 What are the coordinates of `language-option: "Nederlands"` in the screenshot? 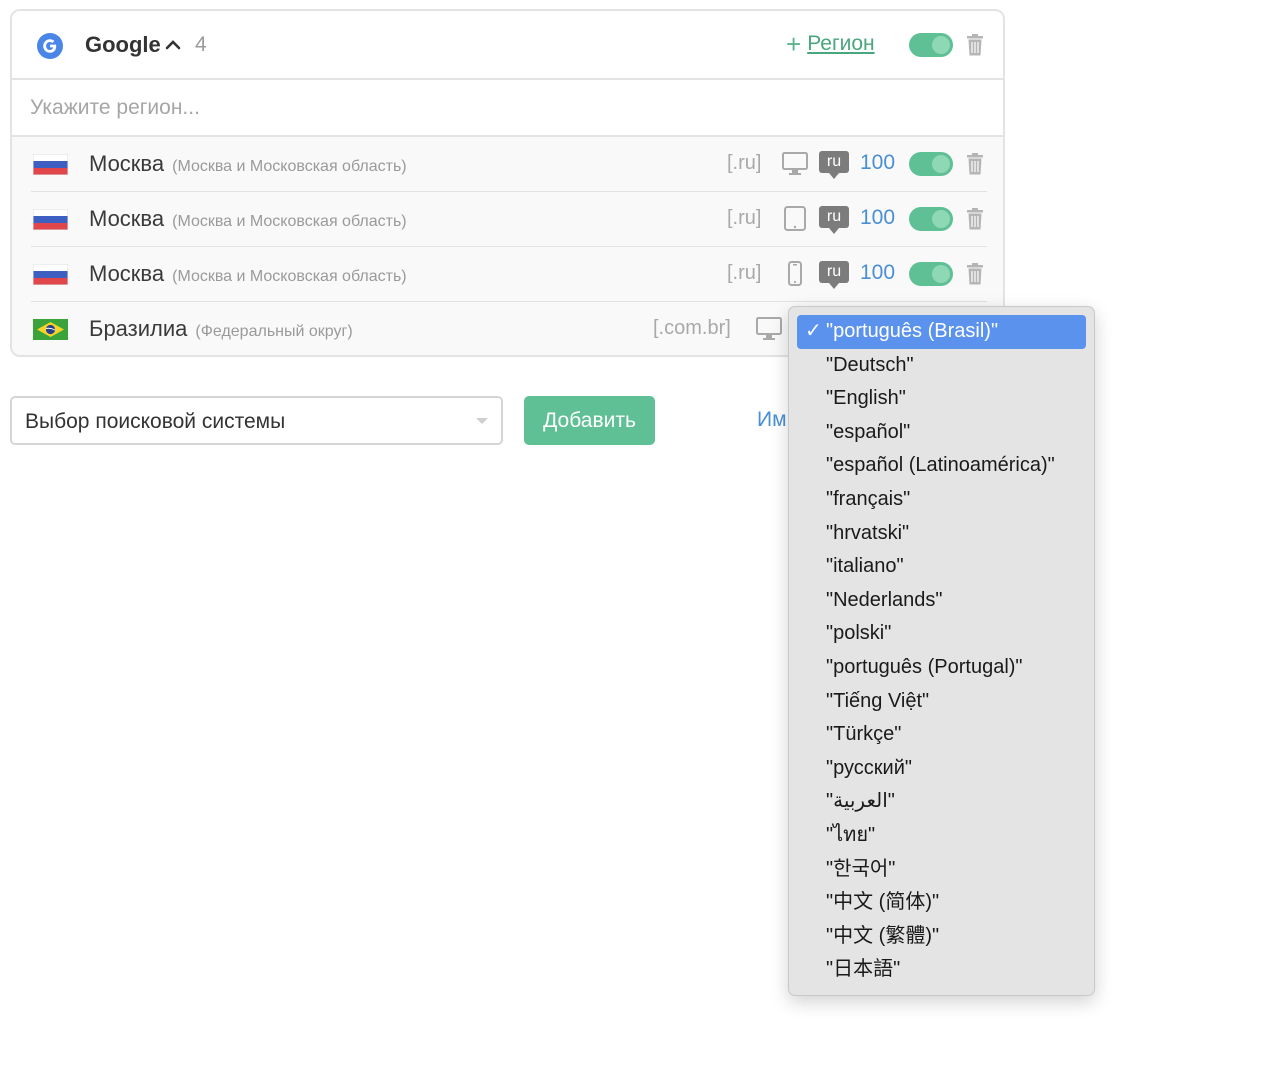 It's located at (941, 601).